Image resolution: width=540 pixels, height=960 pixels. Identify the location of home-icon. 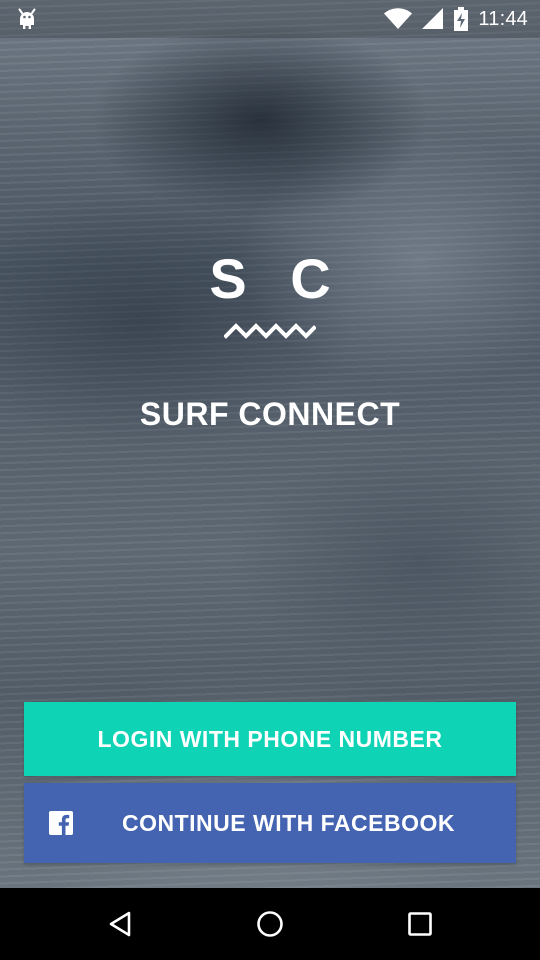
(270, 924).